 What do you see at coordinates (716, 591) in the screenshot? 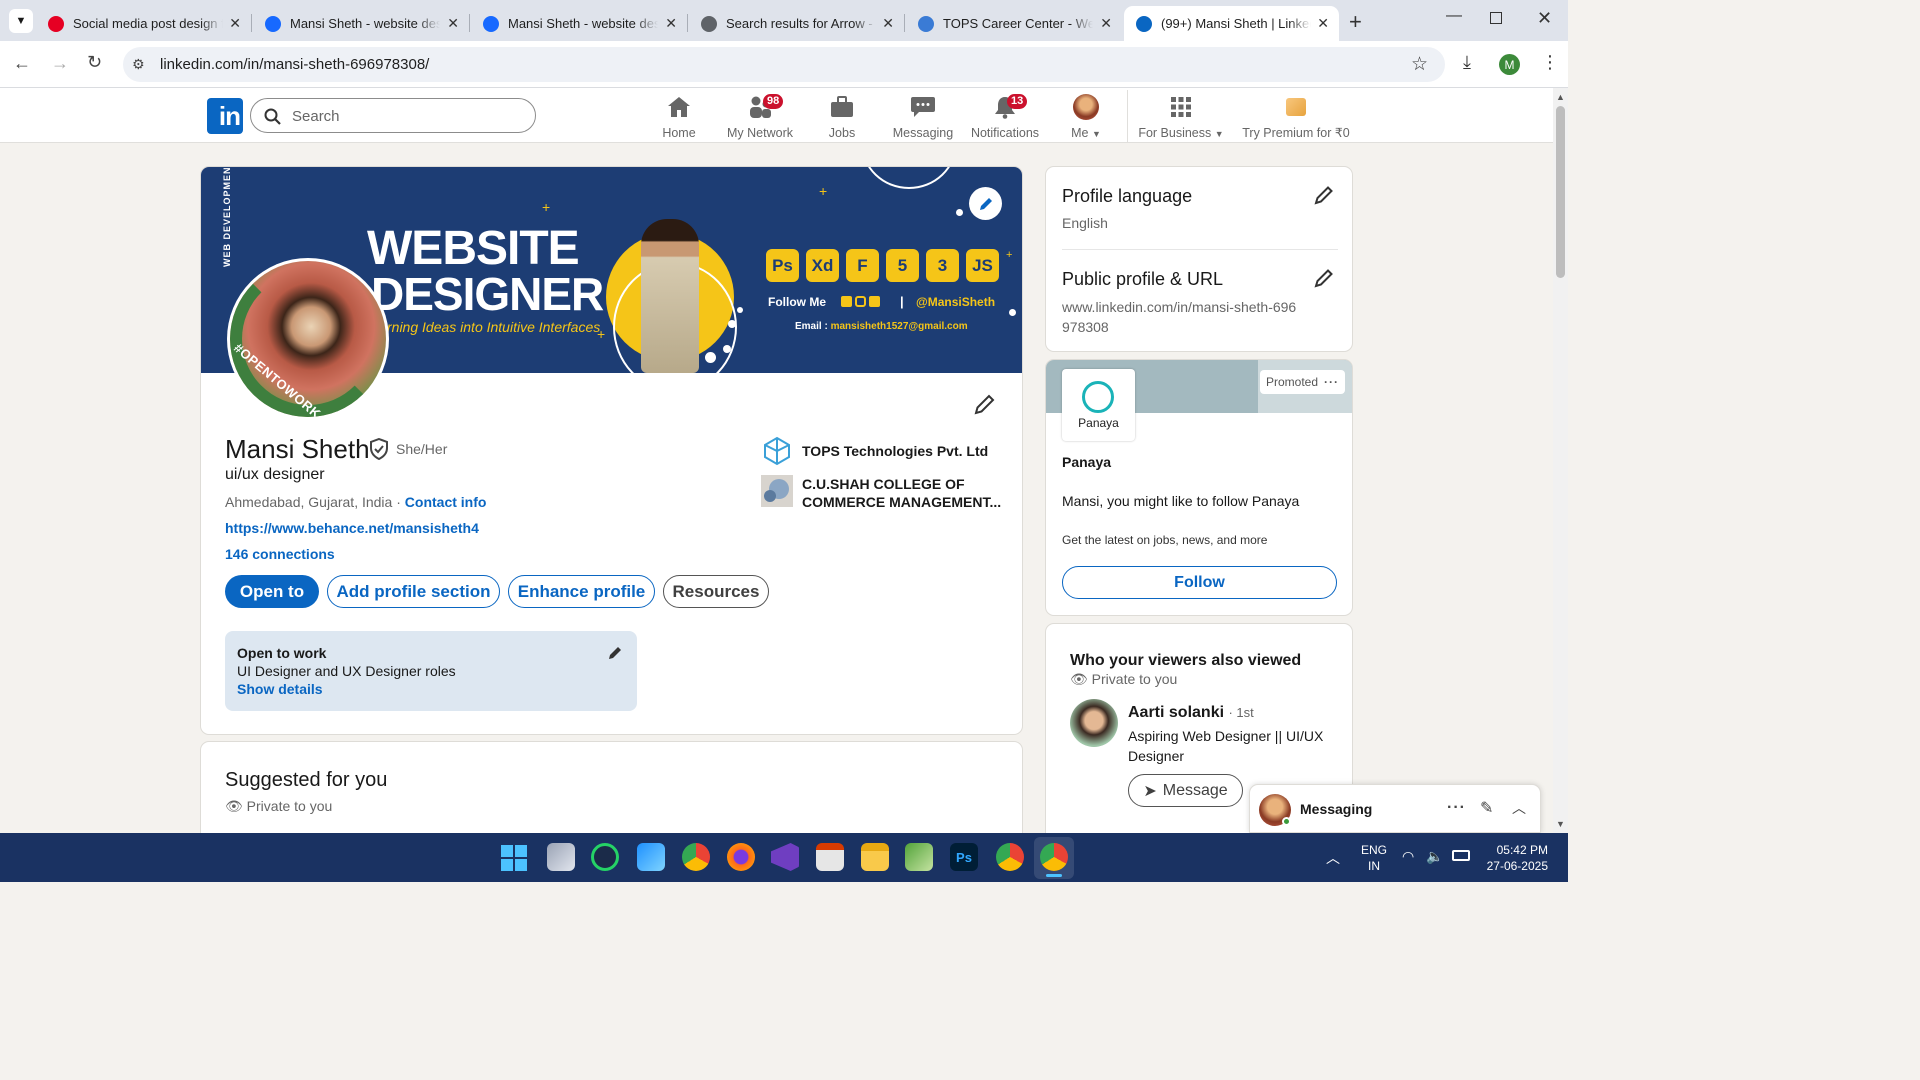
I see `resources-button: Resources` at bounding box center [716, 591].